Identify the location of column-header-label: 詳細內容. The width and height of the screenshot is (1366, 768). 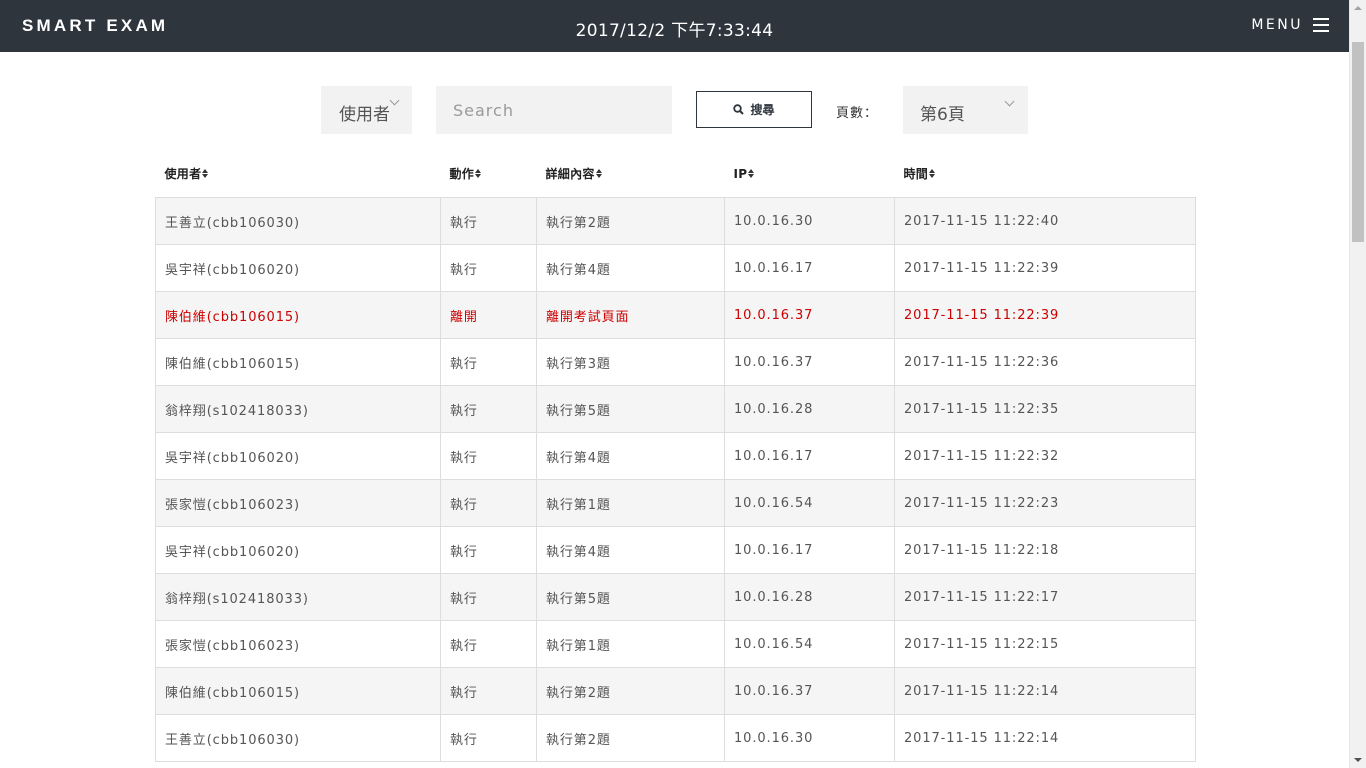
(570, 174).